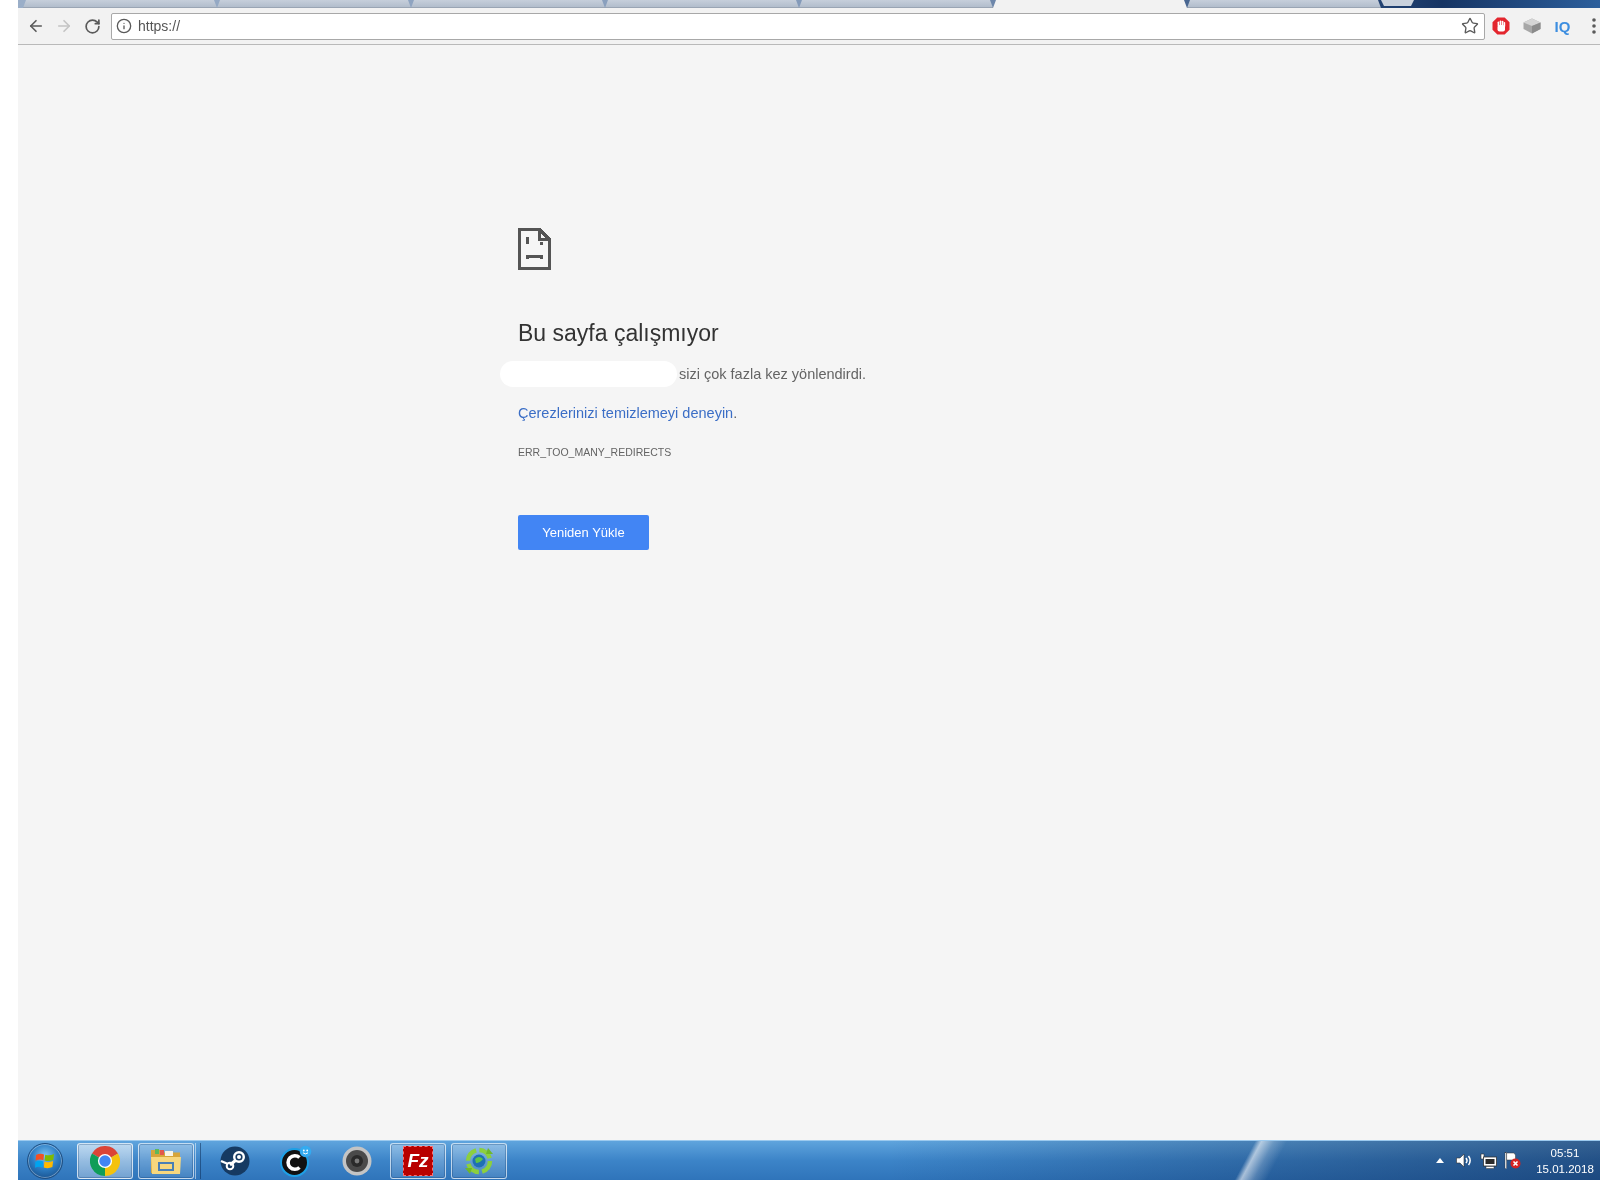 Image resolution: width=1600 pixels, height=1200 pixels. What do you see at coordinates (798, 26) in the screenshot?
I see `address-field: https://` at bounding box center [798, 26].